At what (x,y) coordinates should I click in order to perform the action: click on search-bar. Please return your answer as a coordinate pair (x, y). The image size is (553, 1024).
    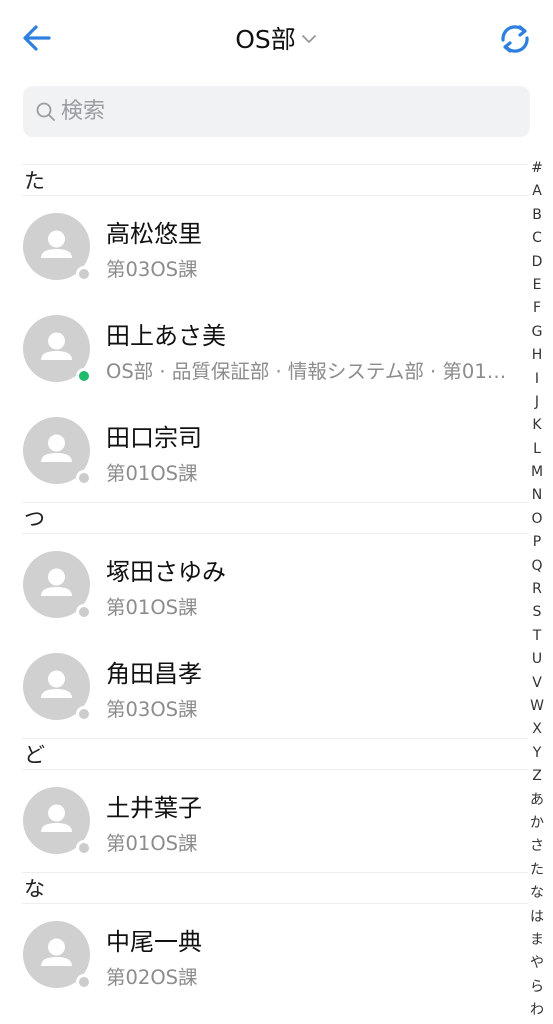
    Looking at the image, I should click on (276, 111).